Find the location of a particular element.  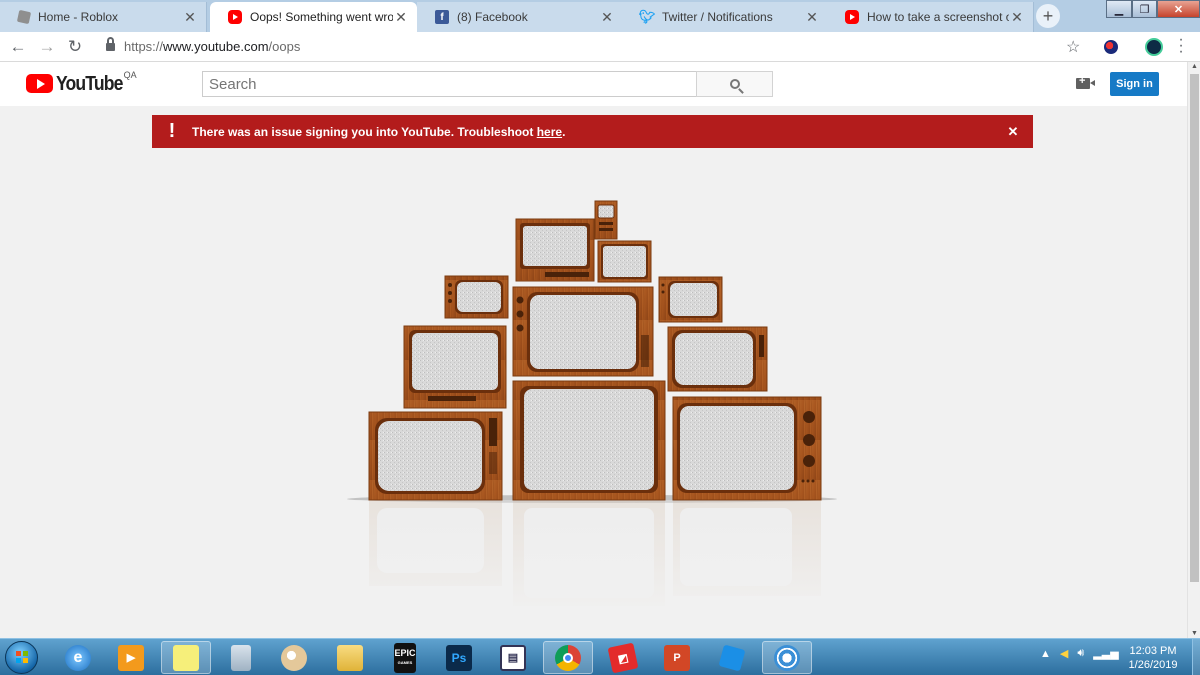

media-player-icon: ▶ is located at coordinates (131, 657).